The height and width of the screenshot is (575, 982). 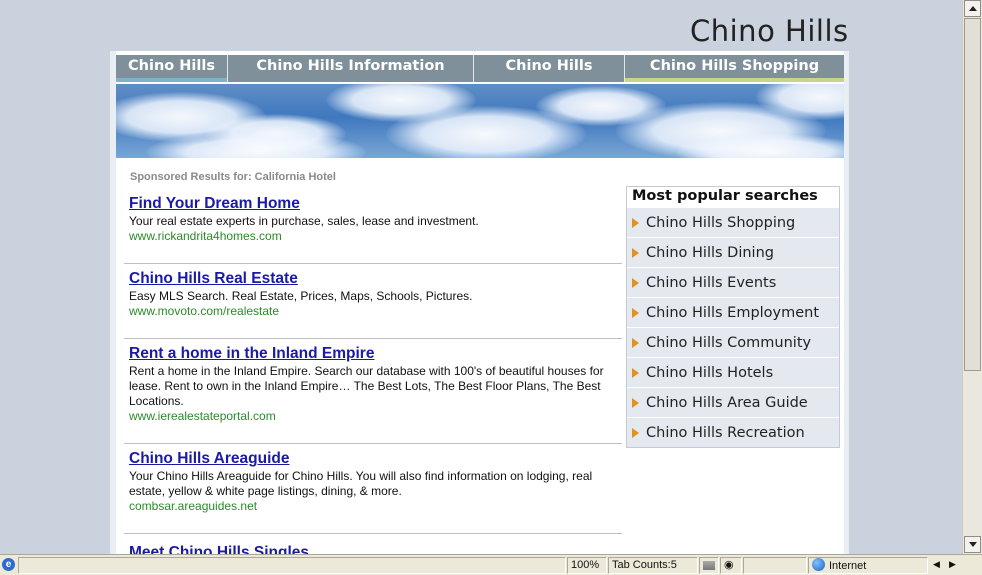 What do you see at coordinates (549, 76) in the screenshot?
I see `nav-tab-schools: Chino Hills Schools` at bounding box center [549, 76].